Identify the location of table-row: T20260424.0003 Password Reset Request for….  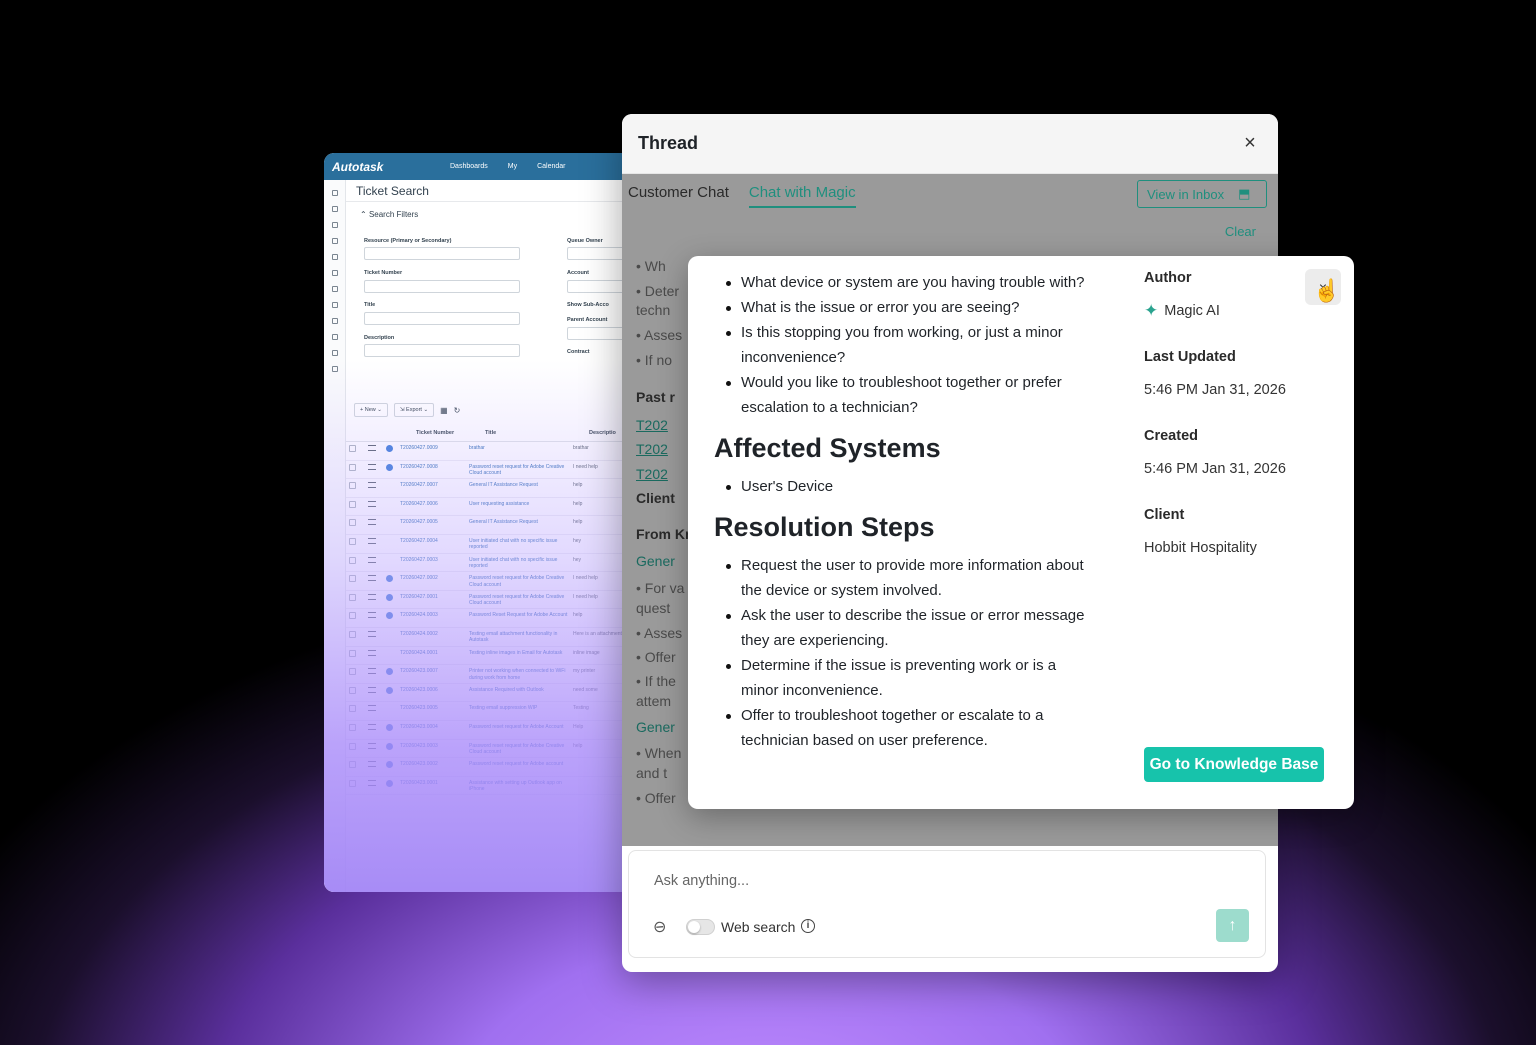
(500, 618).